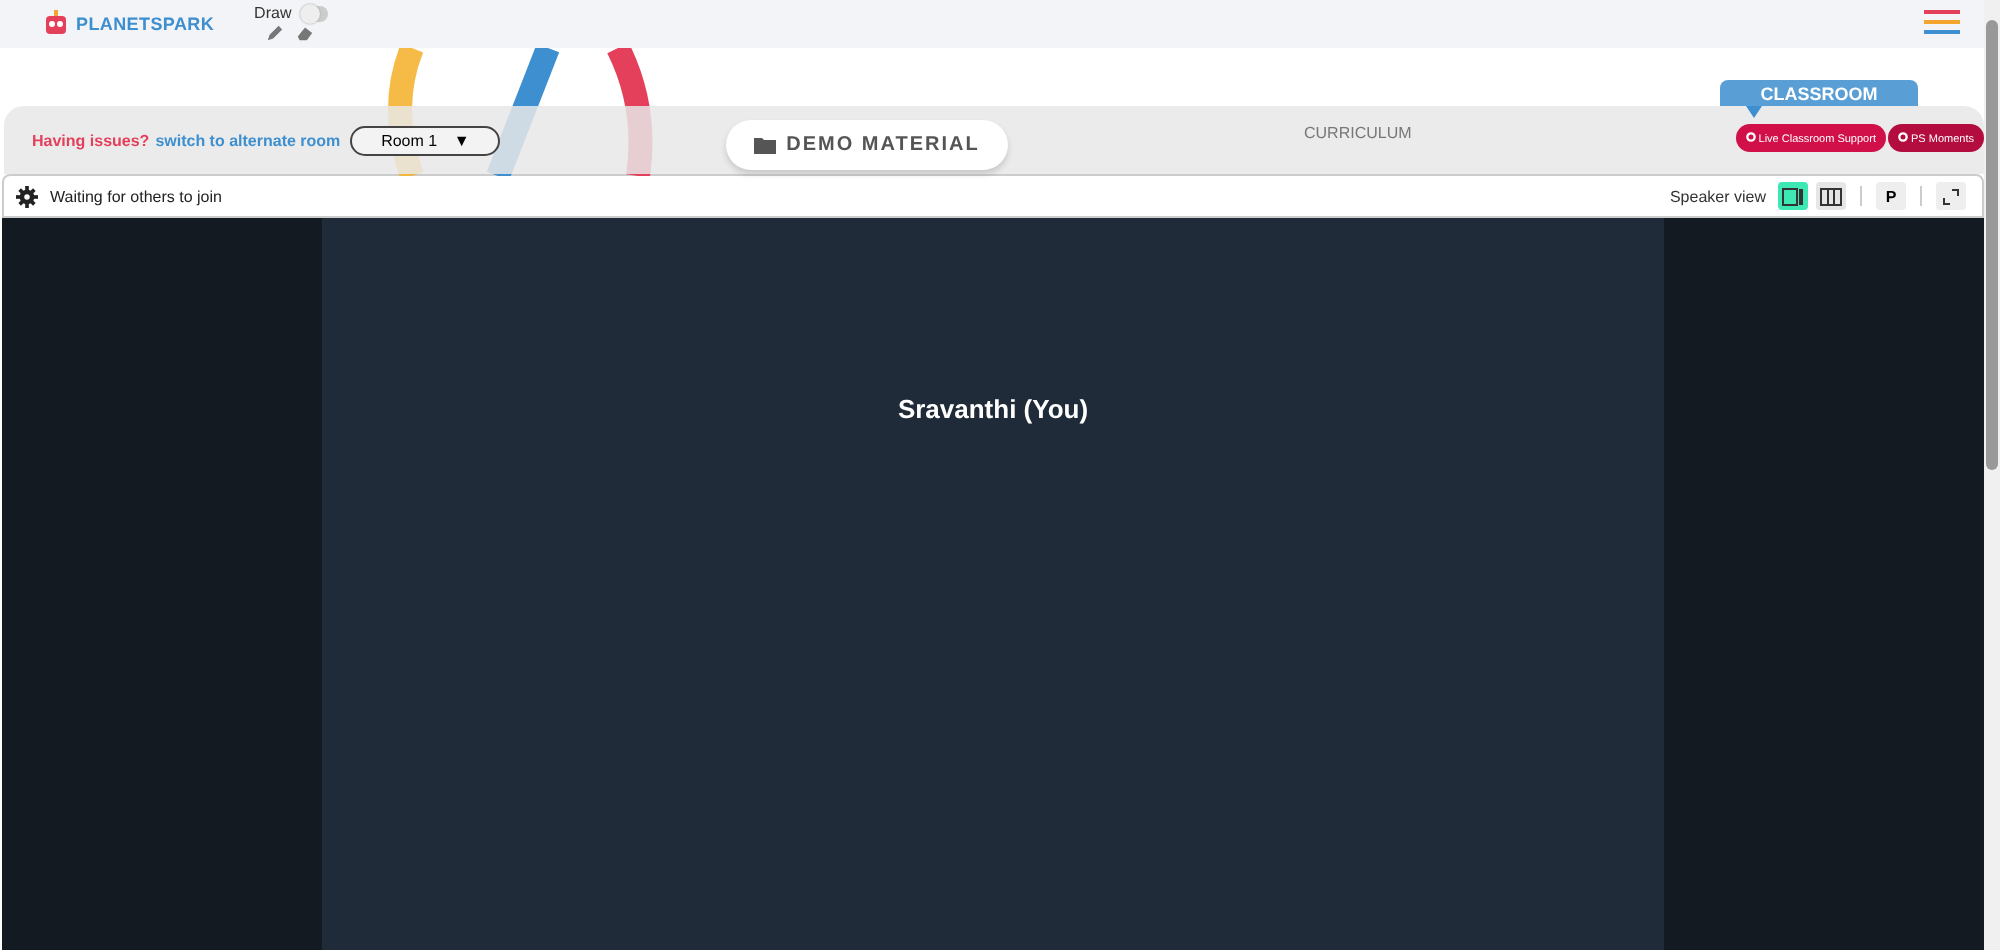 The width and height of the screenshot is (2000, 950). What do you see at coordinates (273, 13) in the screenshot?
I see `draw-label: Draw` at bounding box center [273, 13].